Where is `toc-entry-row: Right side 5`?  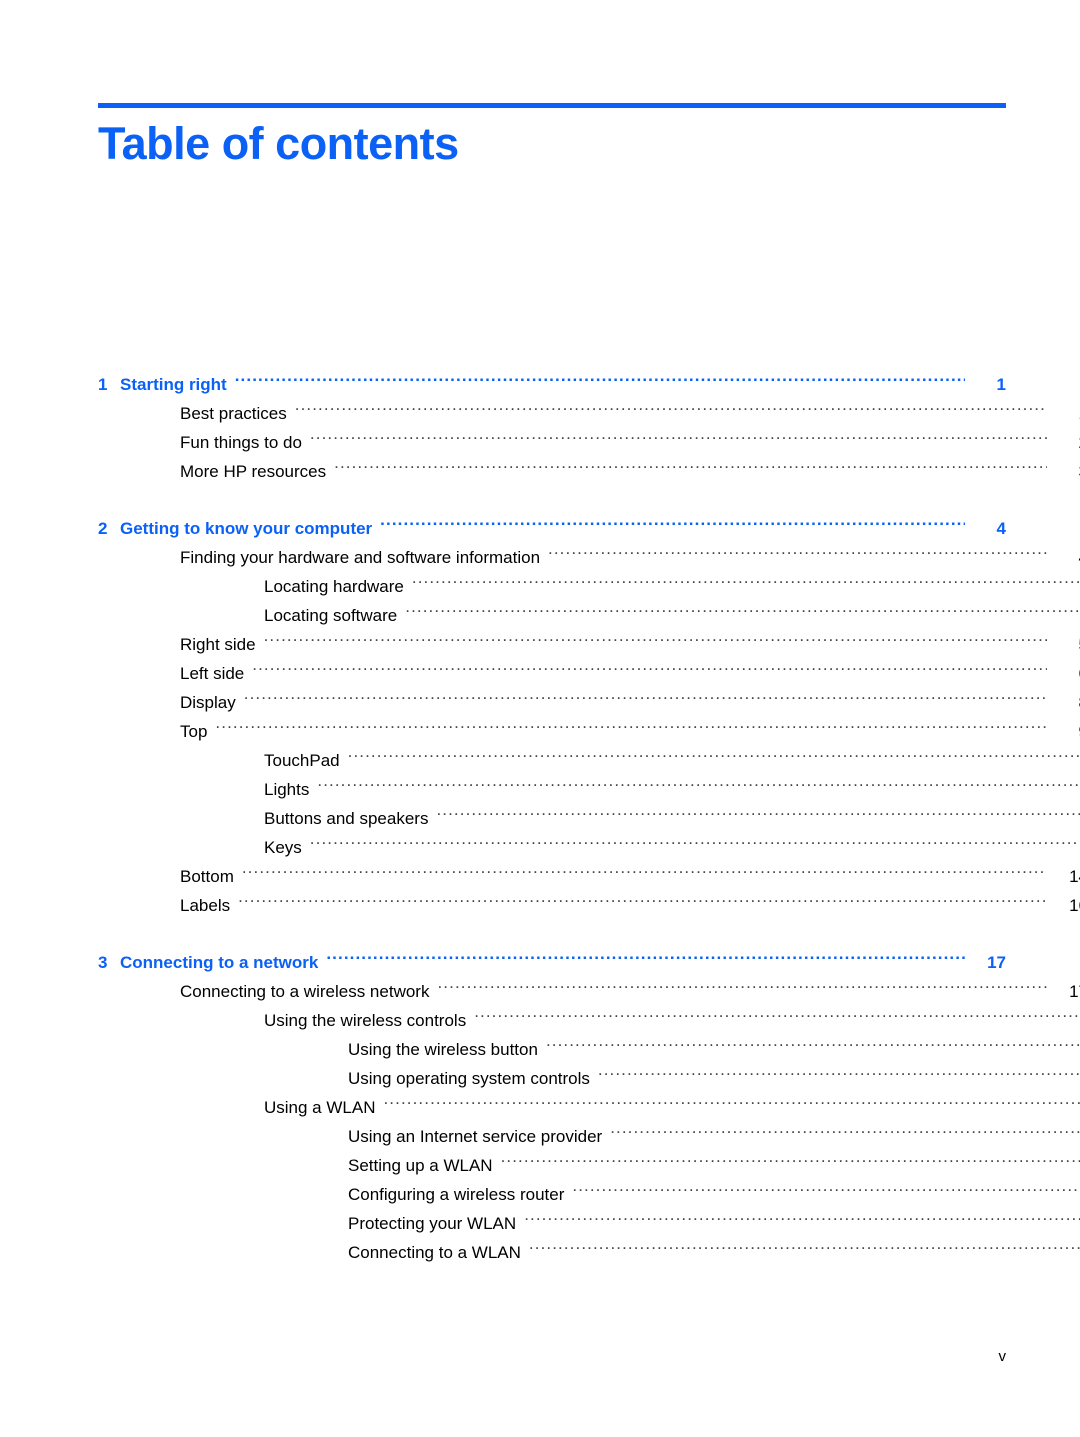
toc-entry-row: Right side 5 is located at coordinates (589, 644).